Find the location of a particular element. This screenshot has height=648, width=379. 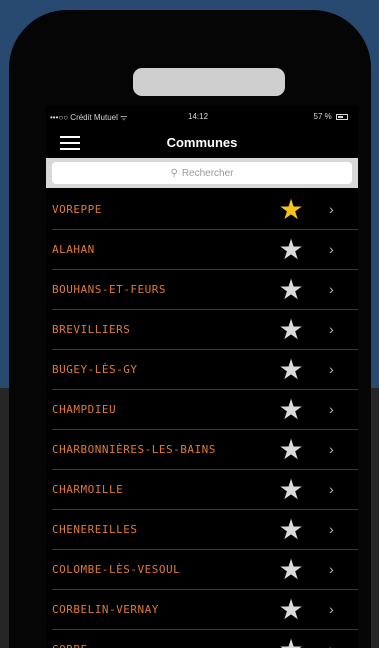

commune-name: CHARBONNIÈRES-LES-BAINS is located at coordinates (134, 449).